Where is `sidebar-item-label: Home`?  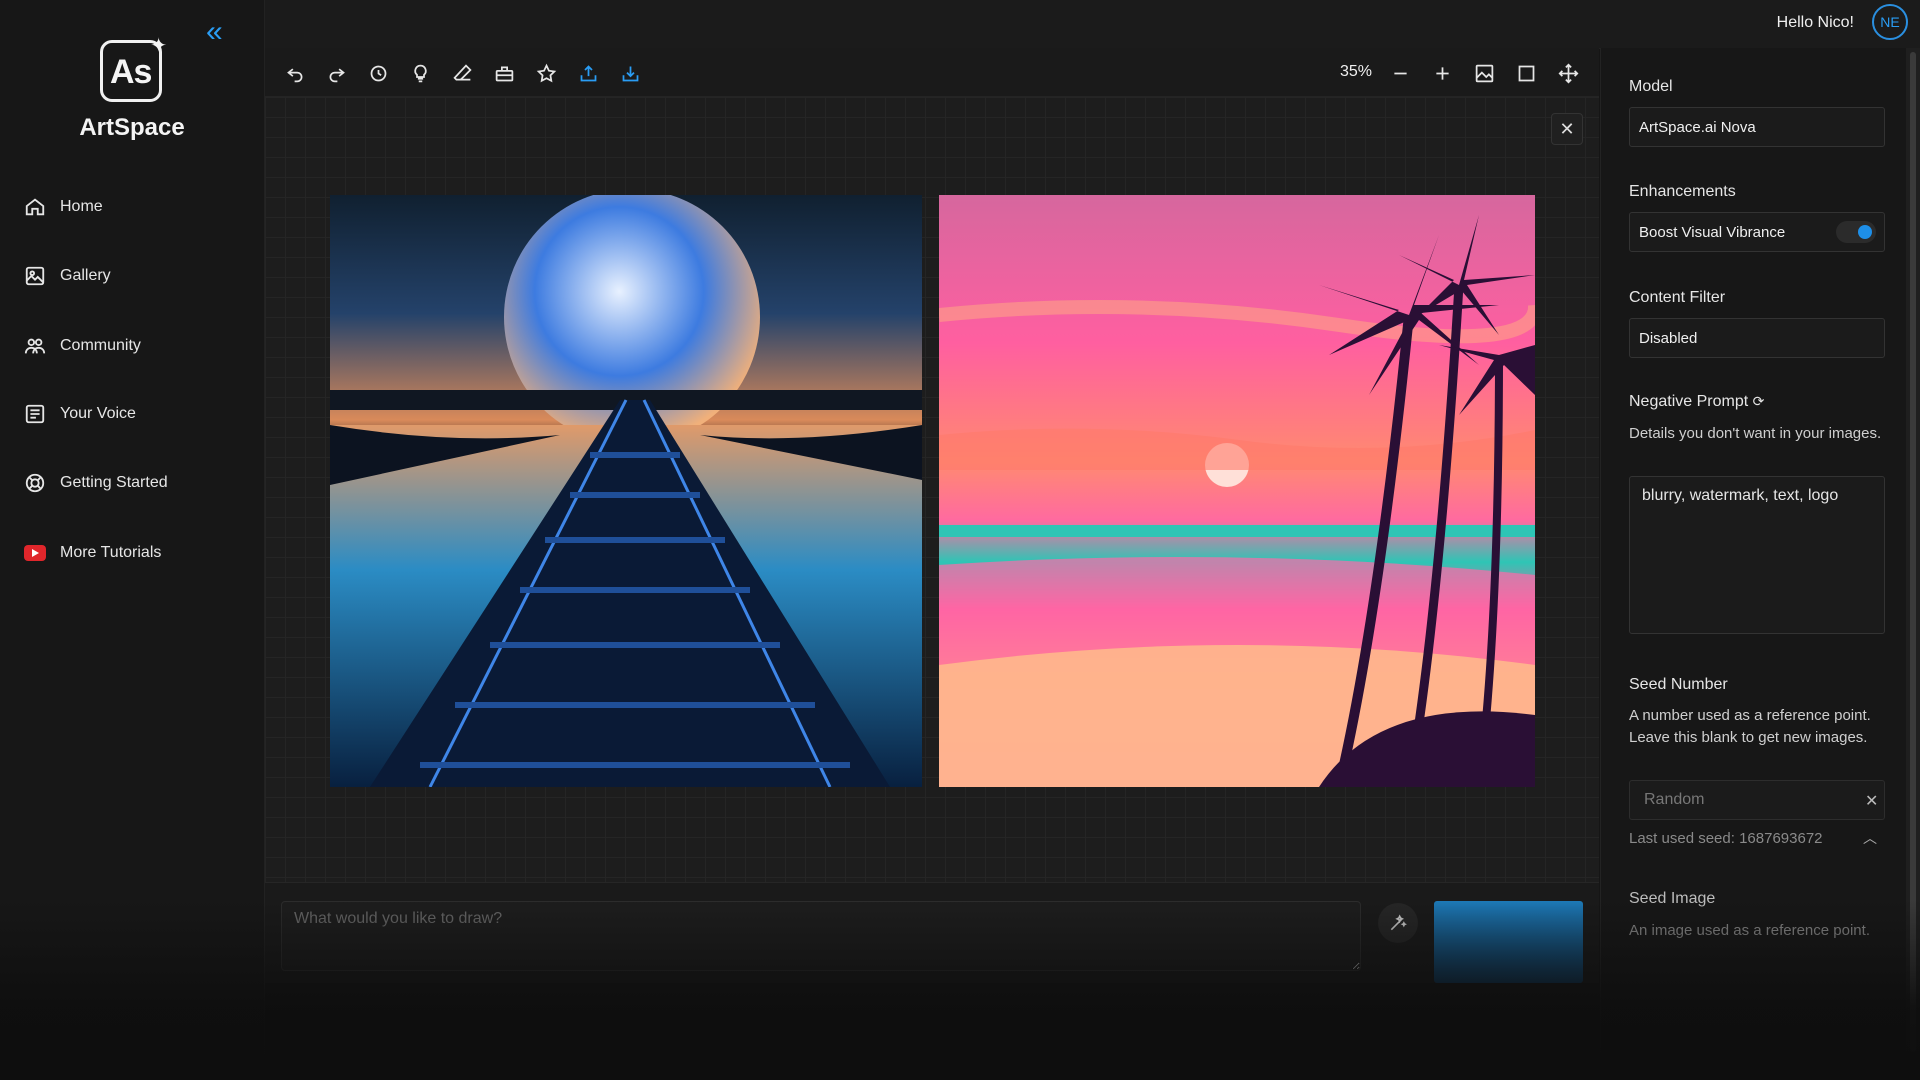 sidebar-item-label: Home is located at coordinates (81, 206).